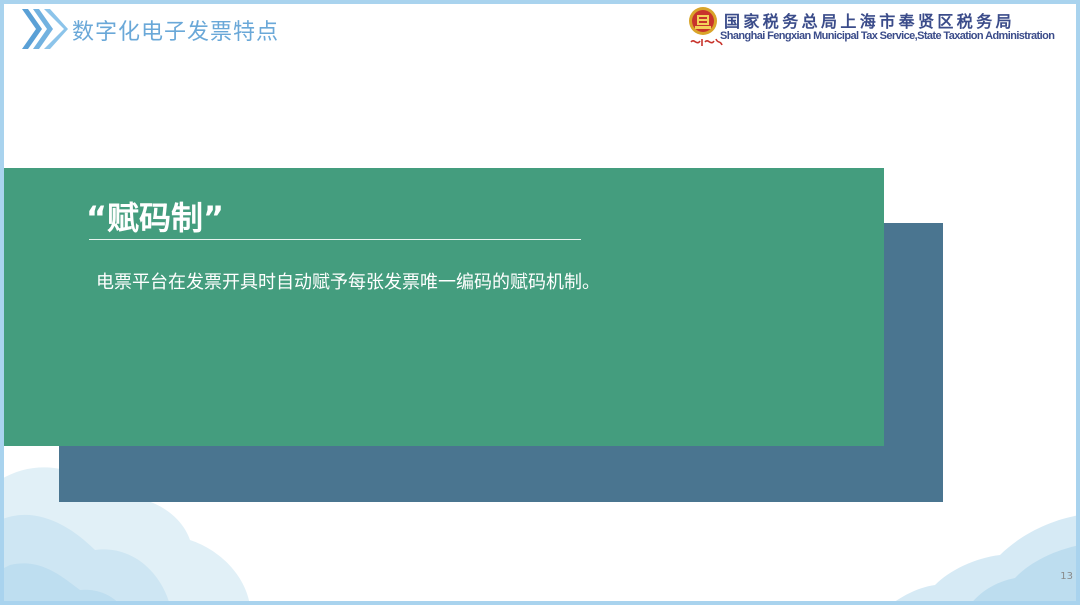 This screenshot has height=605, width=1080. What do you see at coordinates (335, 239) in the screenshot?
I see `title-underline` at bounding box center [335, 239].